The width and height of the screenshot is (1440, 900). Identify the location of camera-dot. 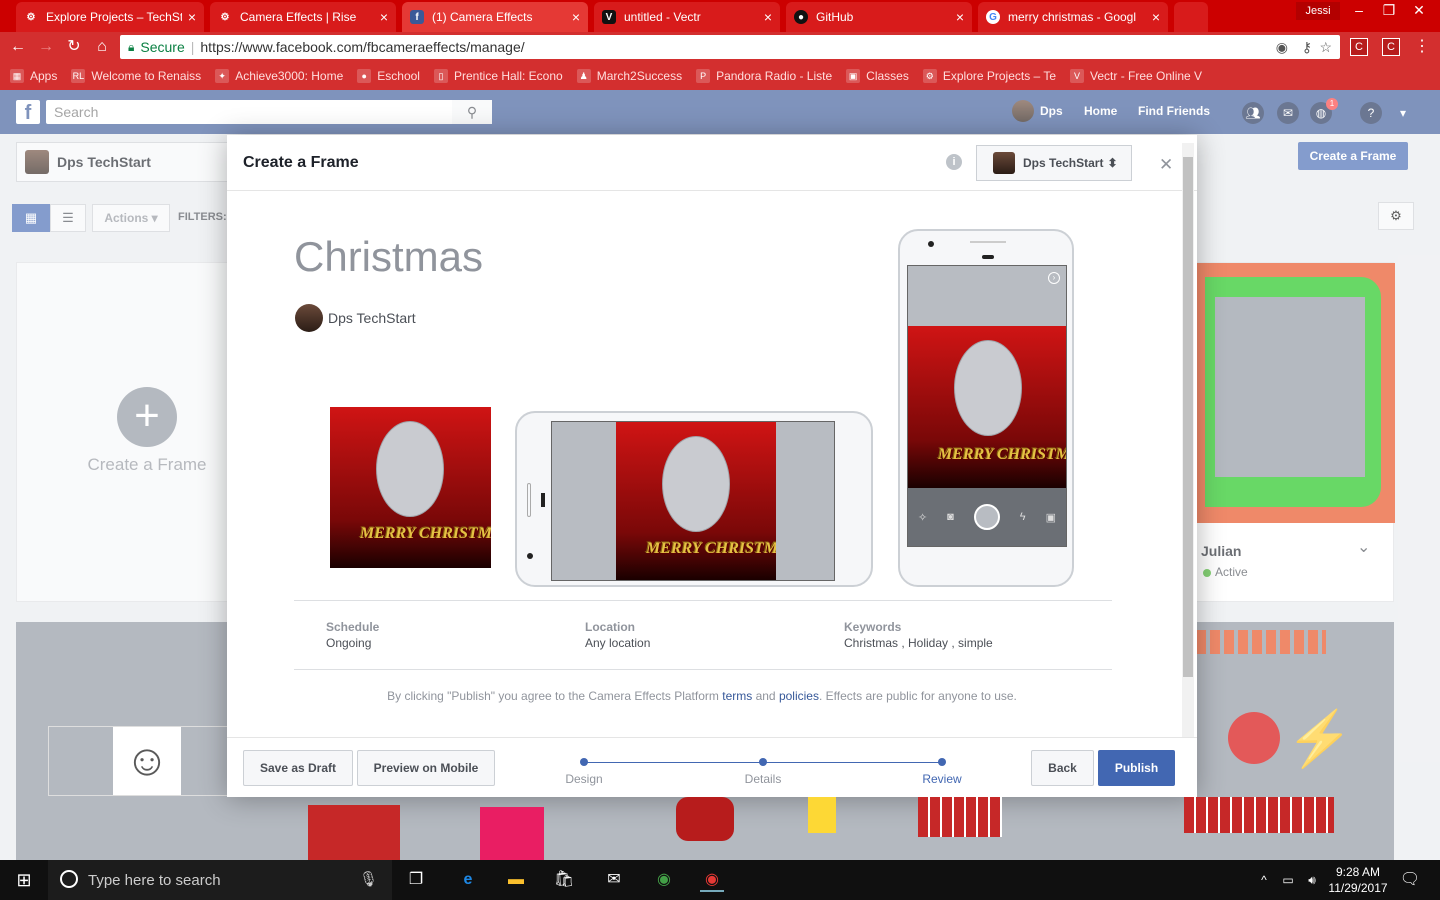
(931, 244).